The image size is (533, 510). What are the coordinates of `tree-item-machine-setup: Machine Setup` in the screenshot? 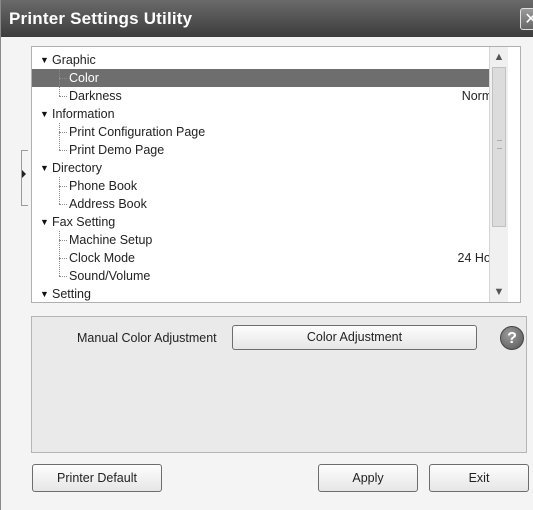 It's located at (268, 240).